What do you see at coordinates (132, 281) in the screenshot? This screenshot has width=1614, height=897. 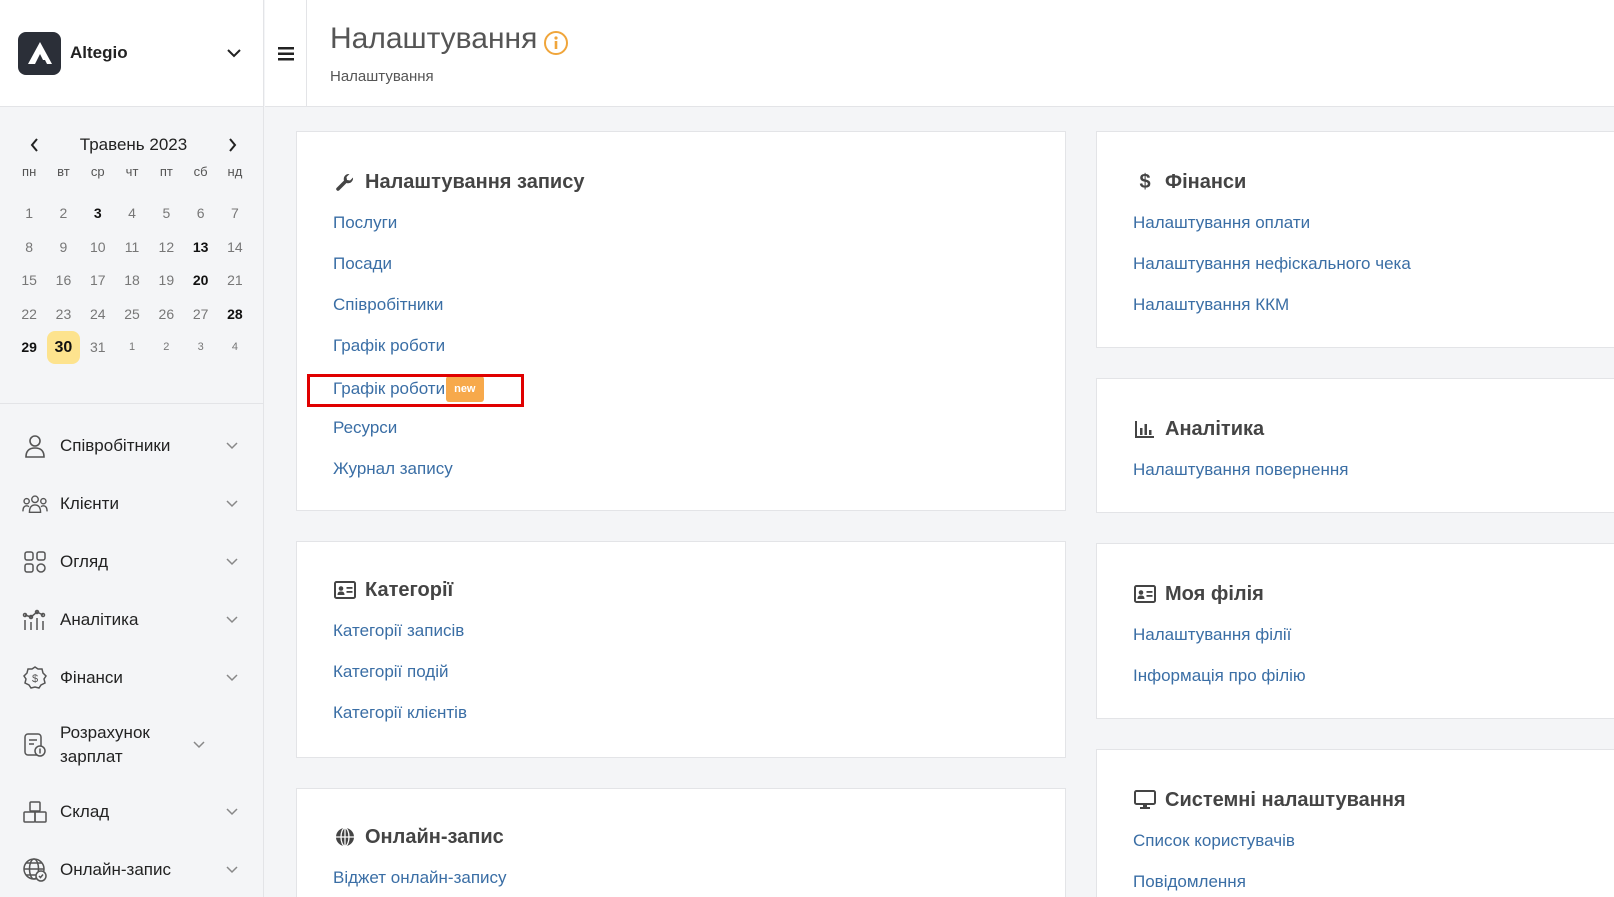 I see `calendar-day: 18` at bounding box center [132, 281].